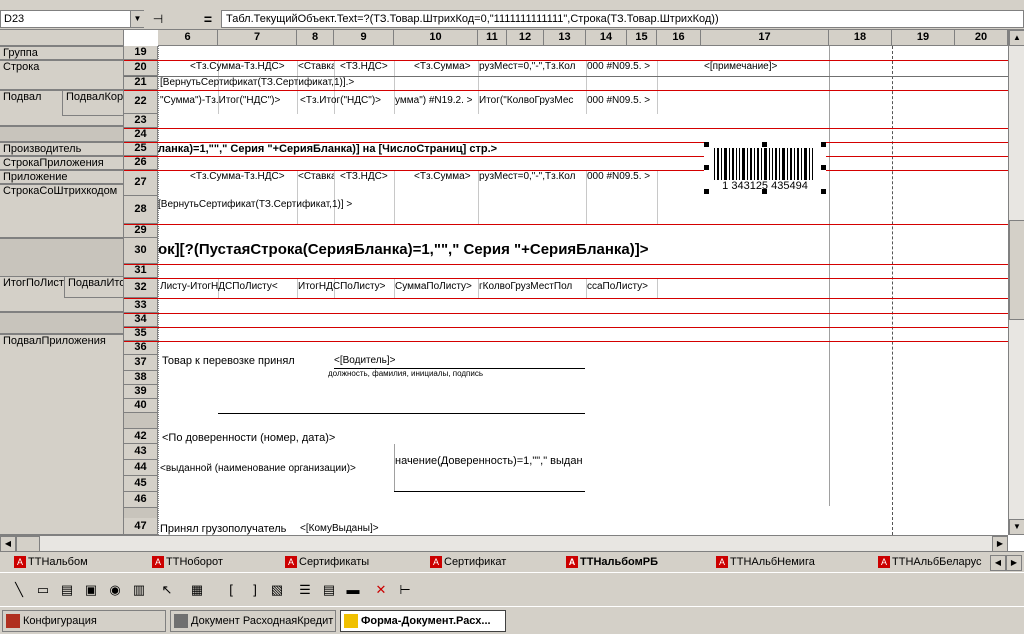  I want to click on sheet-tab-active: A ТТНальбомРБ, so click(612, 562).